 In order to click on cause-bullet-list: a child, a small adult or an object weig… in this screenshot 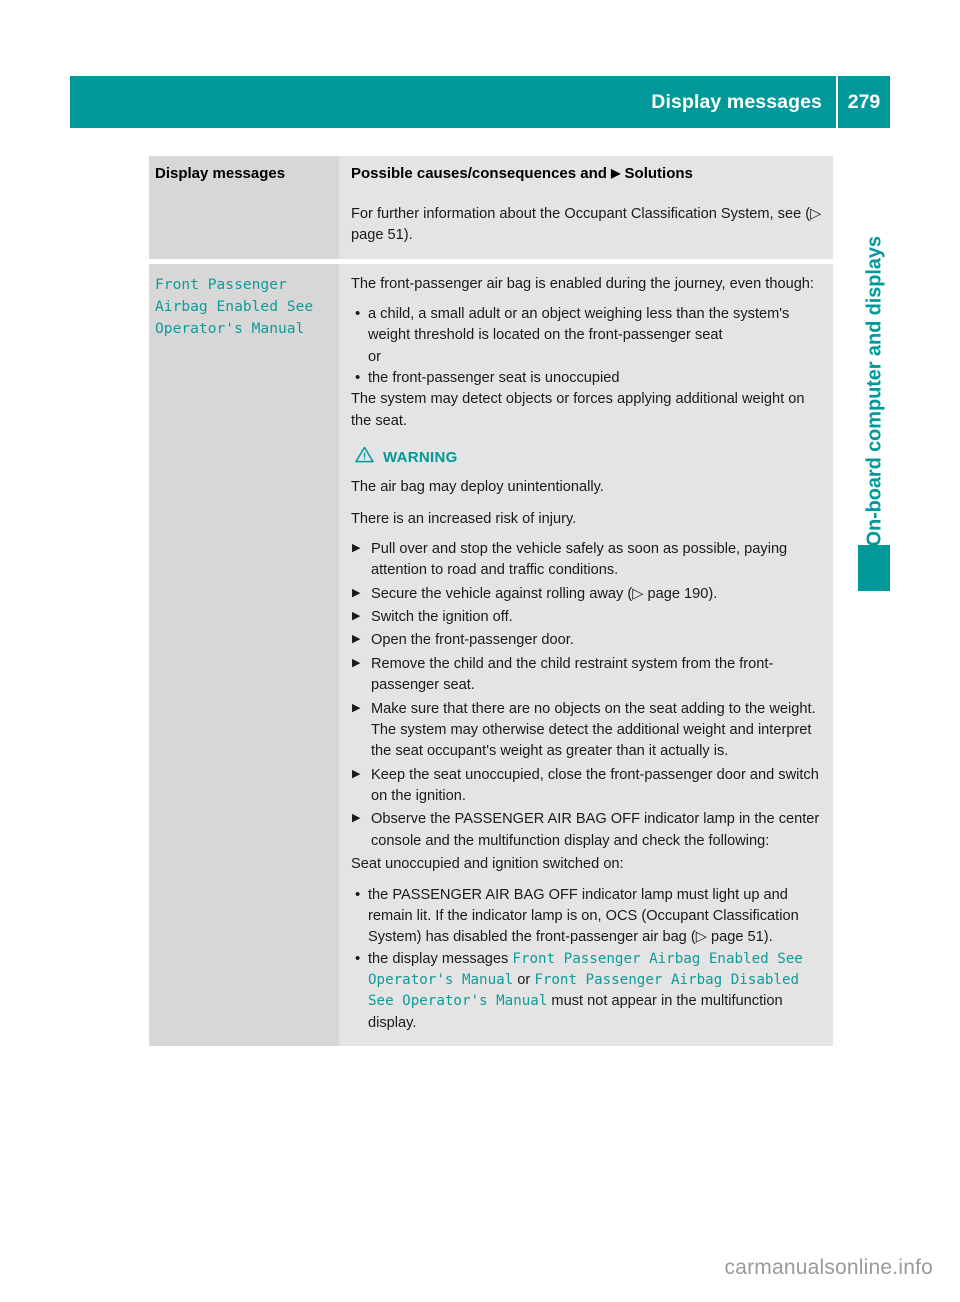, I will do `click(588, 346)`.